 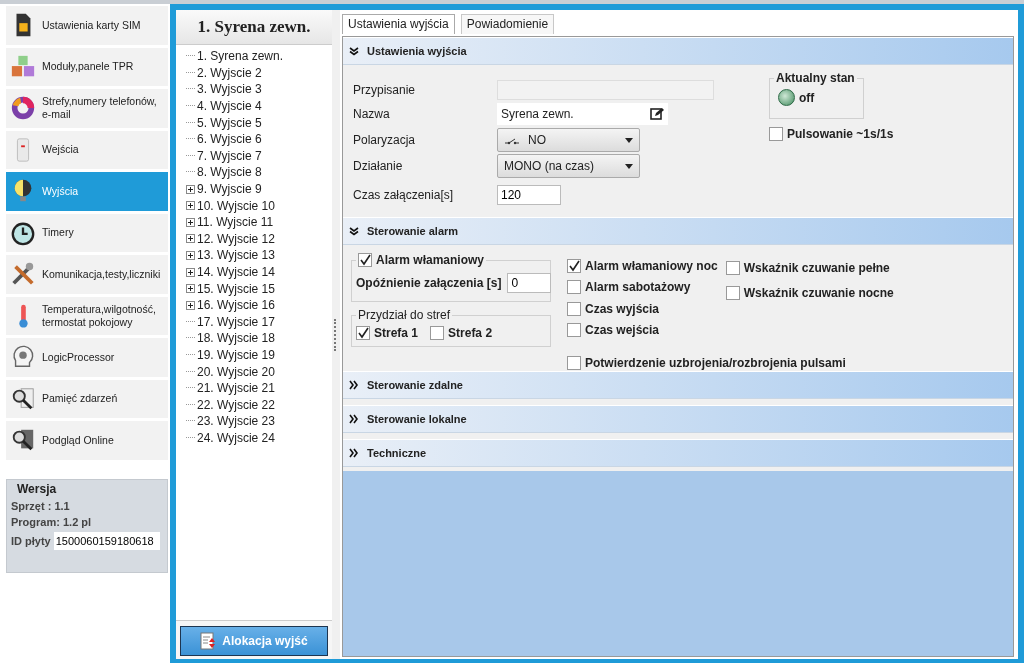 What do you see at coordinates (229, 122) in the screenshot?
I see `tree-item: 5. Wyjscie 5` at bounding box center [229, 122].